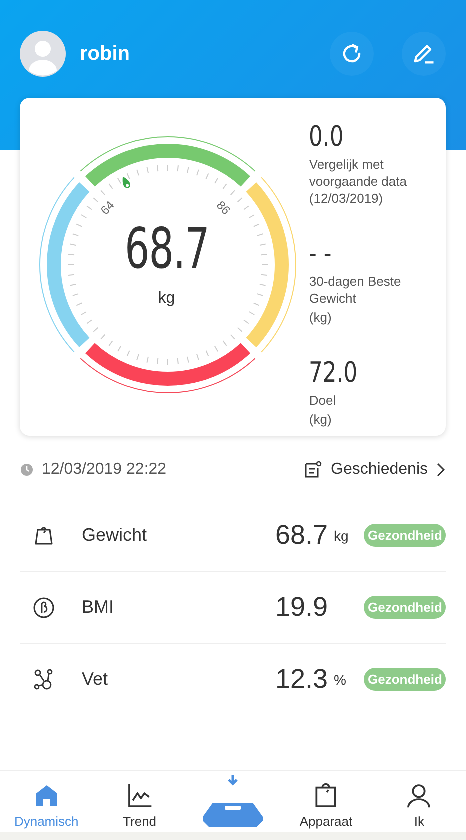  What do you see at coordinates (424, 54) in the screenshot?
I see `edit-button` at bounding box center [424, 54].